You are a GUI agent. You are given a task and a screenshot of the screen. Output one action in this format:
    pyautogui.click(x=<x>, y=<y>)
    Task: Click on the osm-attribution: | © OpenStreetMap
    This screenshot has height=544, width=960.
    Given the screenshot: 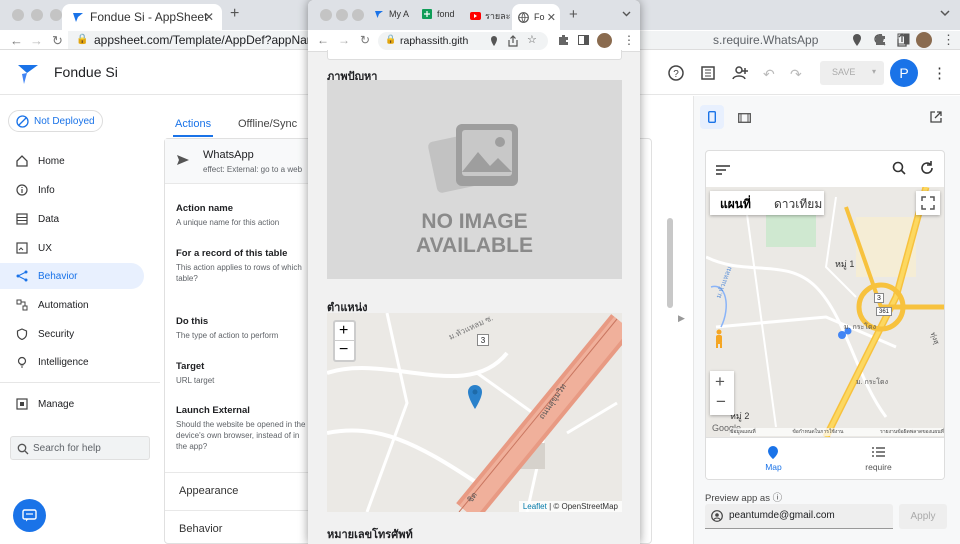 What is the action you would take?
    pyautogui.click(x=583, y=506)
    